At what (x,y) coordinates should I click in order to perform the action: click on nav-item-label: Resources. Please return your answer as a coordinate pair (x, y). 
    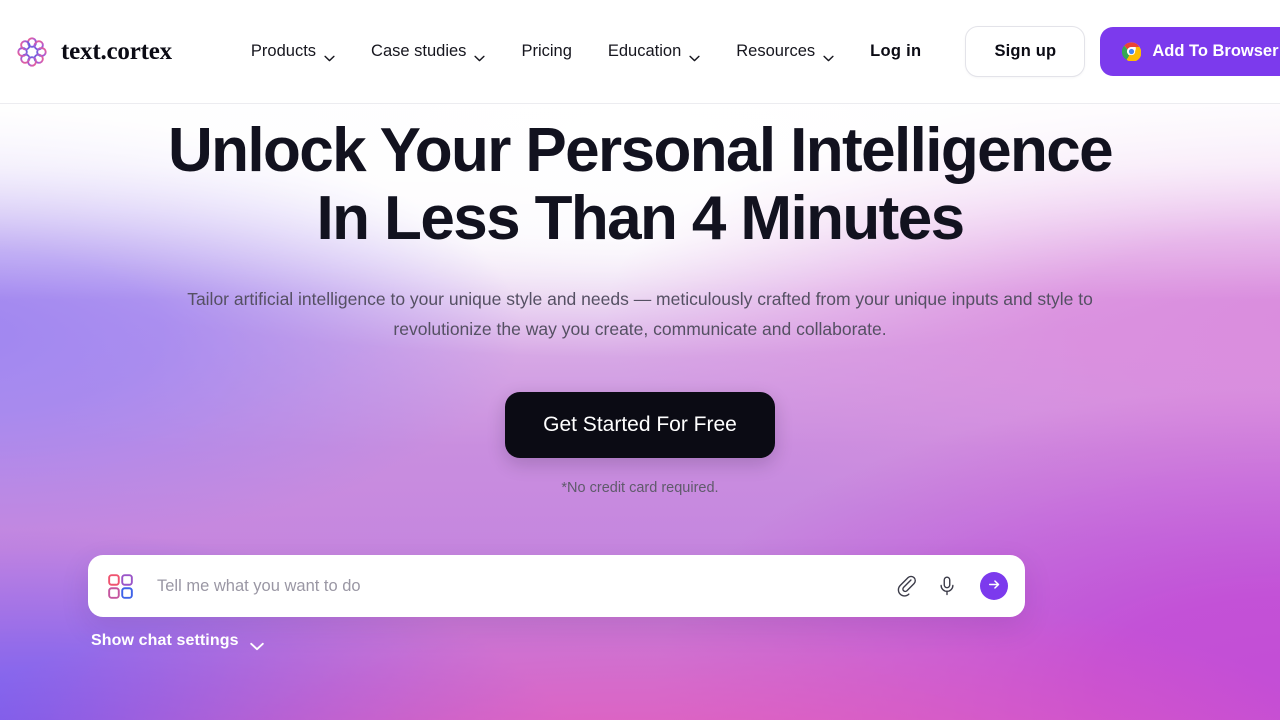
    Looking at the image, I should click on (776, 51).